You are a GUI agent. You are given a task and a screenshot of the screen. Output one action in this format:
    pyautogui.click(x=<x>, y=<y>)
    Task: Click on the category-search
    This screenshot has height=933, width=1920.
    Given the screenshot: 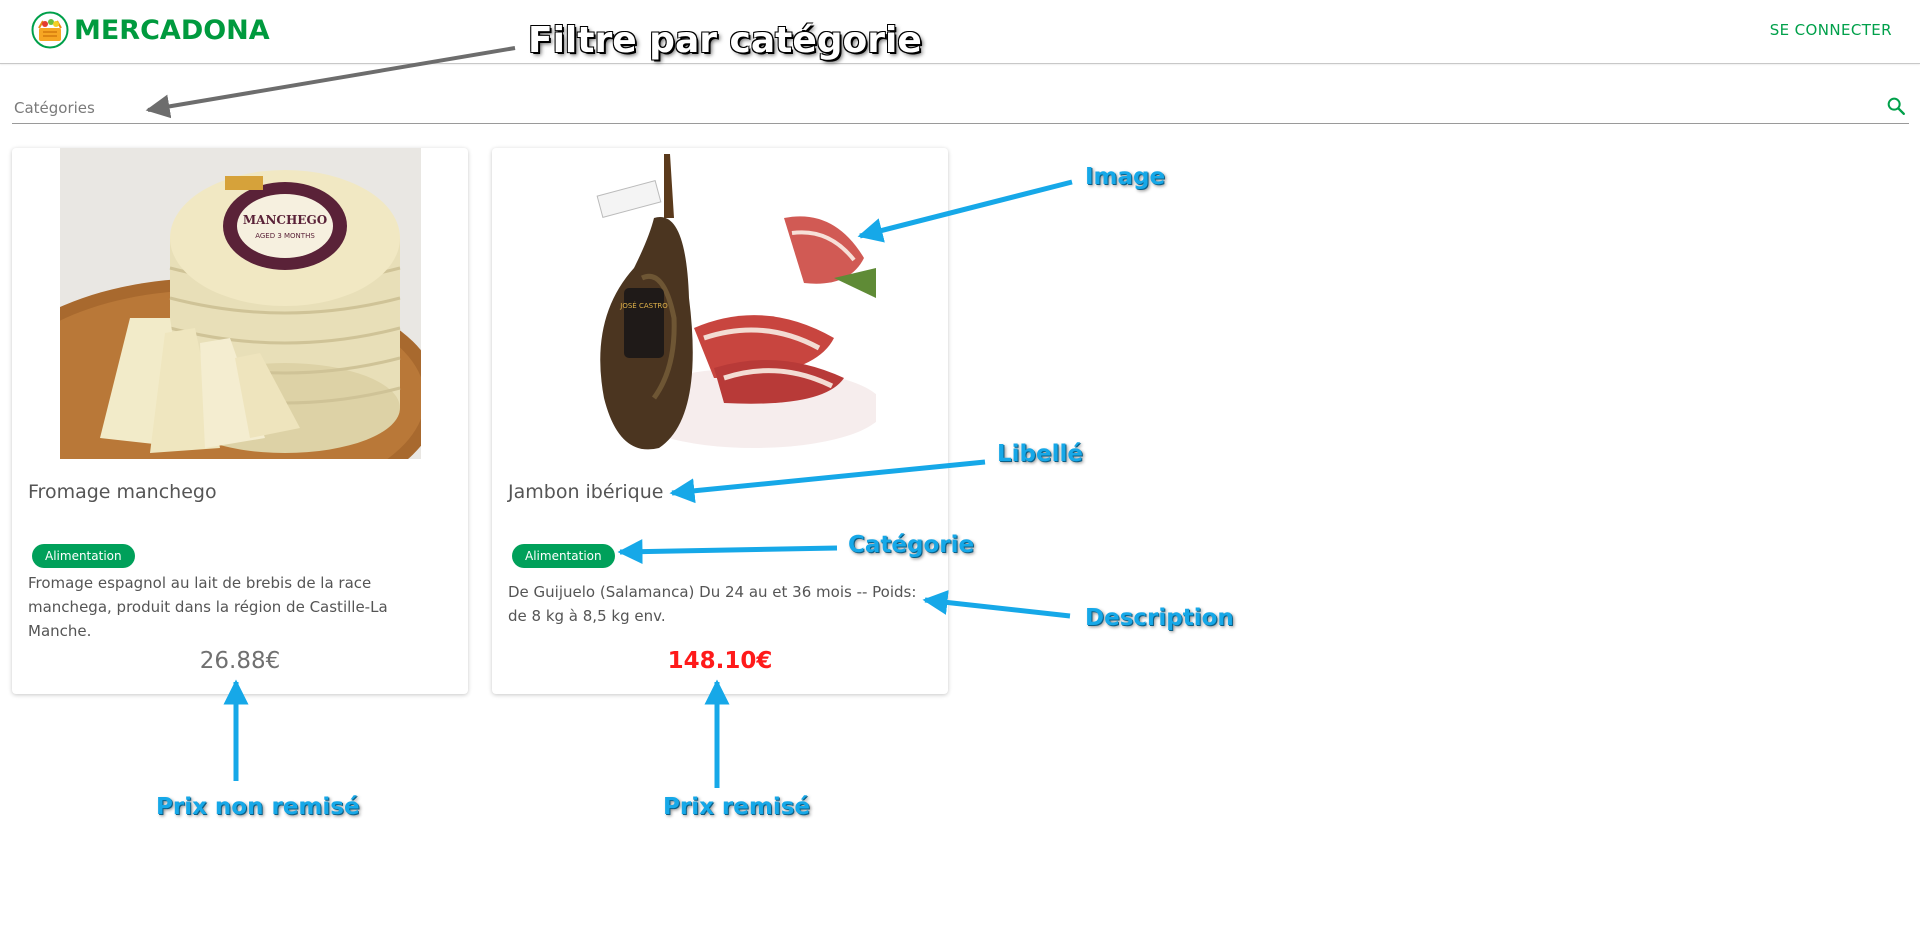 What is the action you would take?
    pyautogui.click(x=960, y=108)
    